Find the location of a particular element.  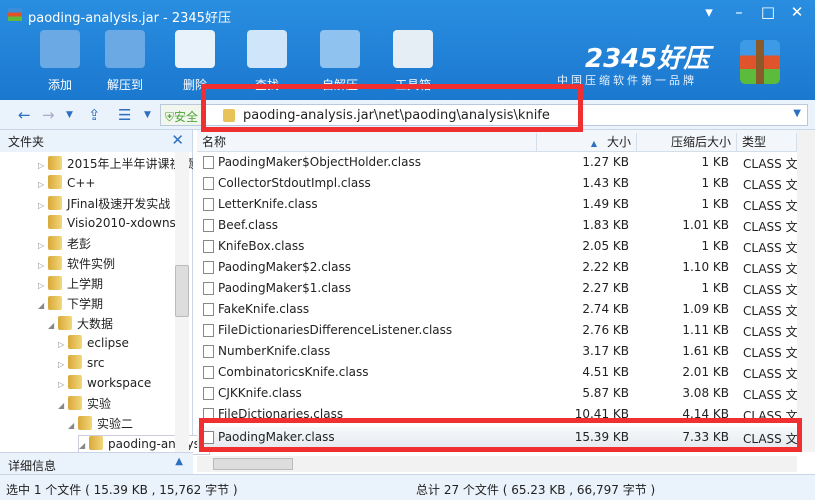

maximize-button: □ is located at coordinates (768, 12).